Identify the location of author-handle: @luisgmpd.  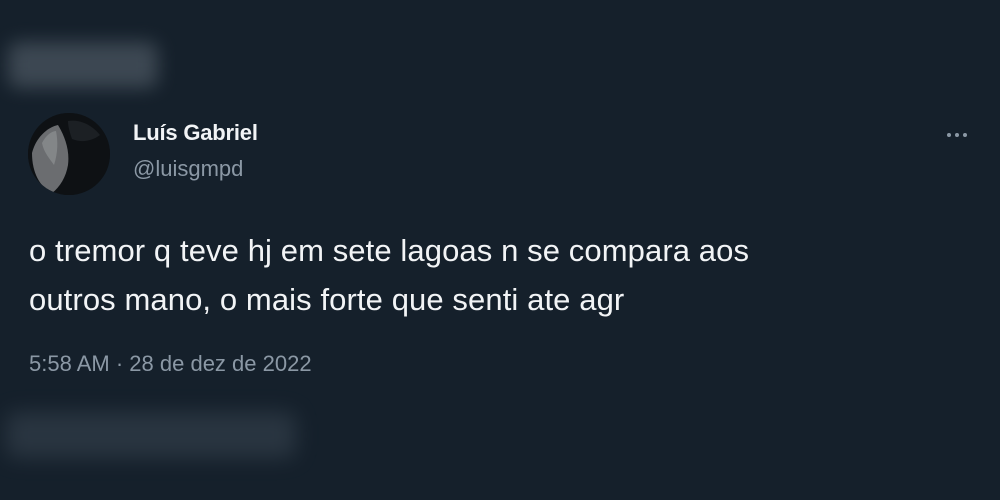
(195, 169).